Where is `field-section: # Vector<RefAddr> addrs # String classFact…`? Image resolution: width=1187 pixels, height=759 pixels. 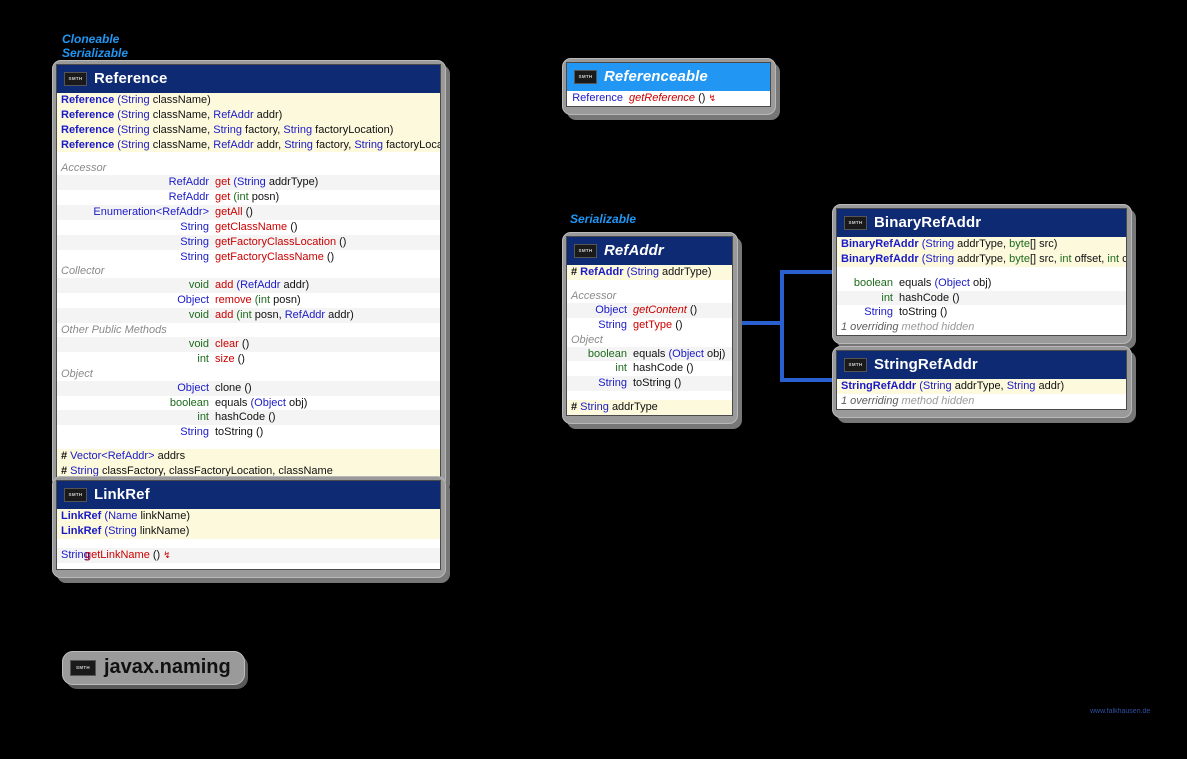
field-section: # Vector<RefAddr> addrs # String classFact… is located at coordinates (248, 464).